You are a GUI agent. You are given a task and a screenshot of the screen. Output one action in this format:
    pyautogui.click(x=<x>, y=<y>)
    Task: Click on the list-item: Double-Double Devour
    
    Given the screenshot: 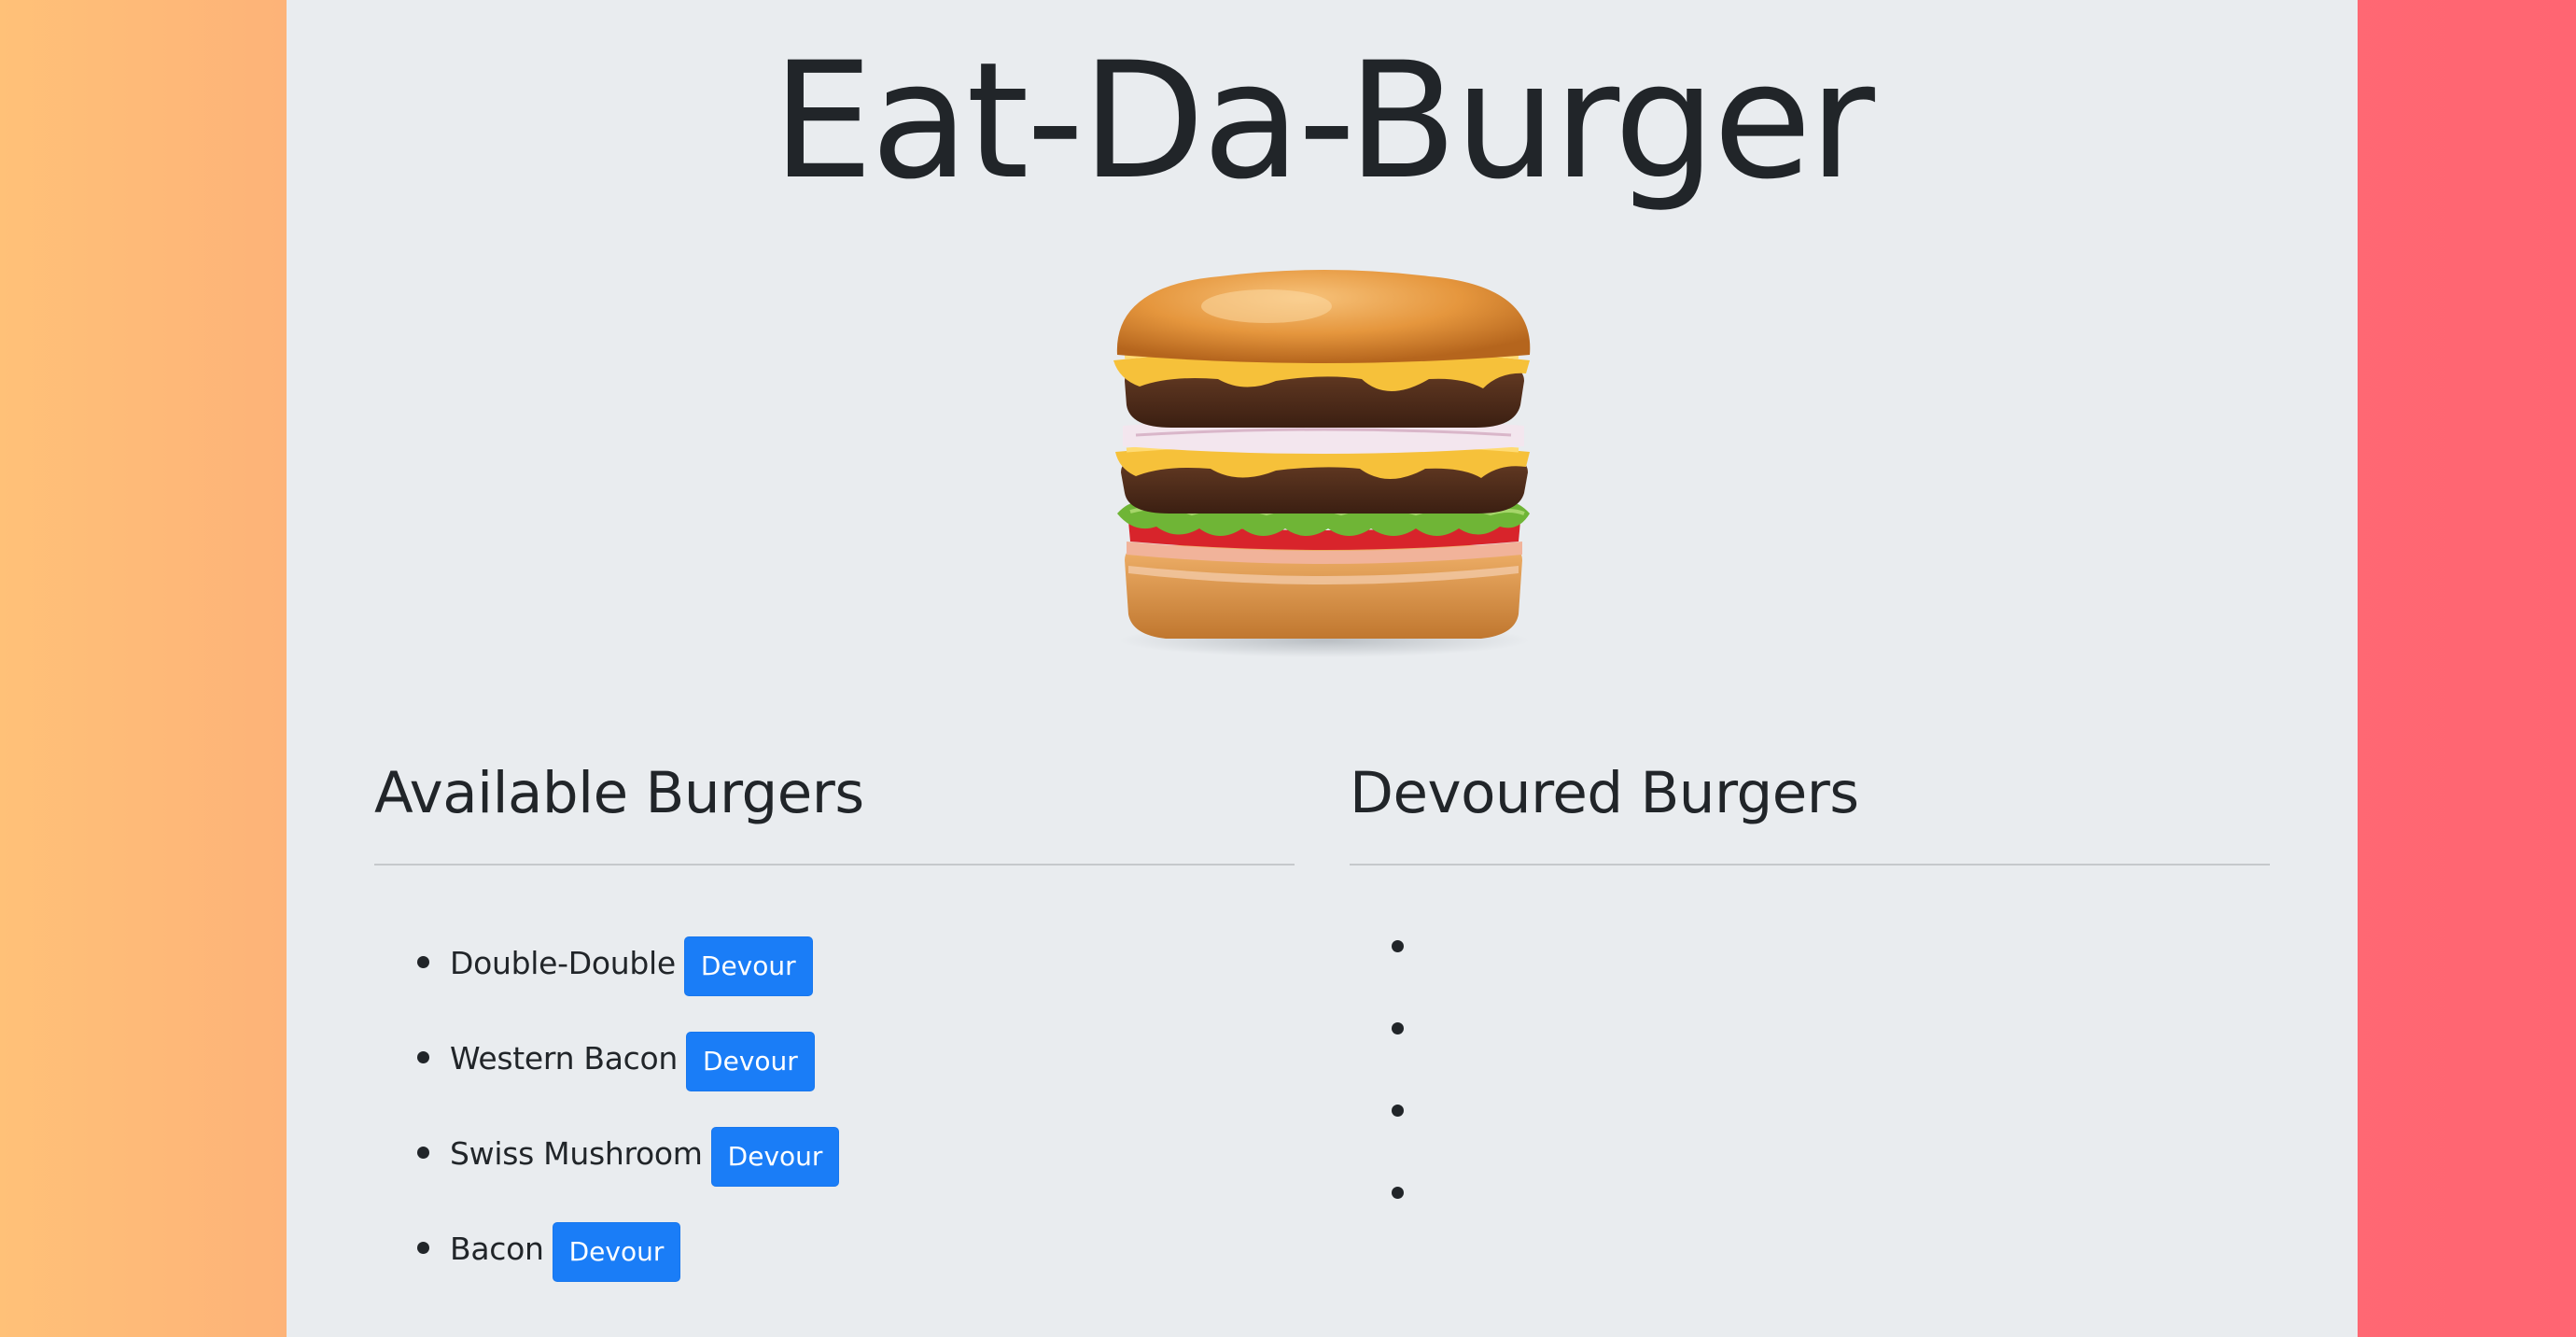 What is the action you would take?
    pyautogui.click(x=834, y=983)
    